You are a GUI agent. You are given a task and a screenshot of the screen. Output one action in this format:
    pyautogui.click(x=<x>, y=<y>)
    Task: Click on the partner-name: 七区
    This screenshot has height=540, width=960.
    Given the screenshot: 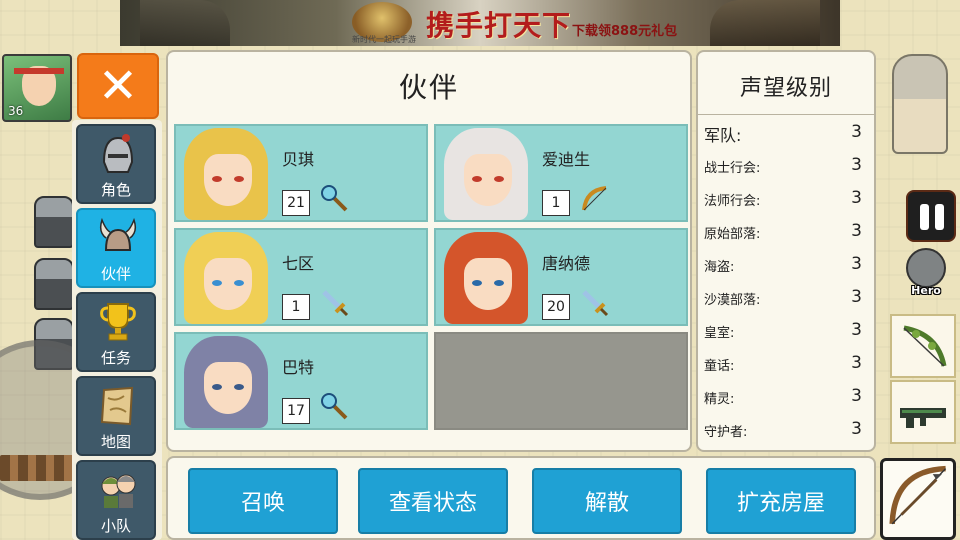 What is the action you would take?
    pyautogui.click(x=298, y=263)
    